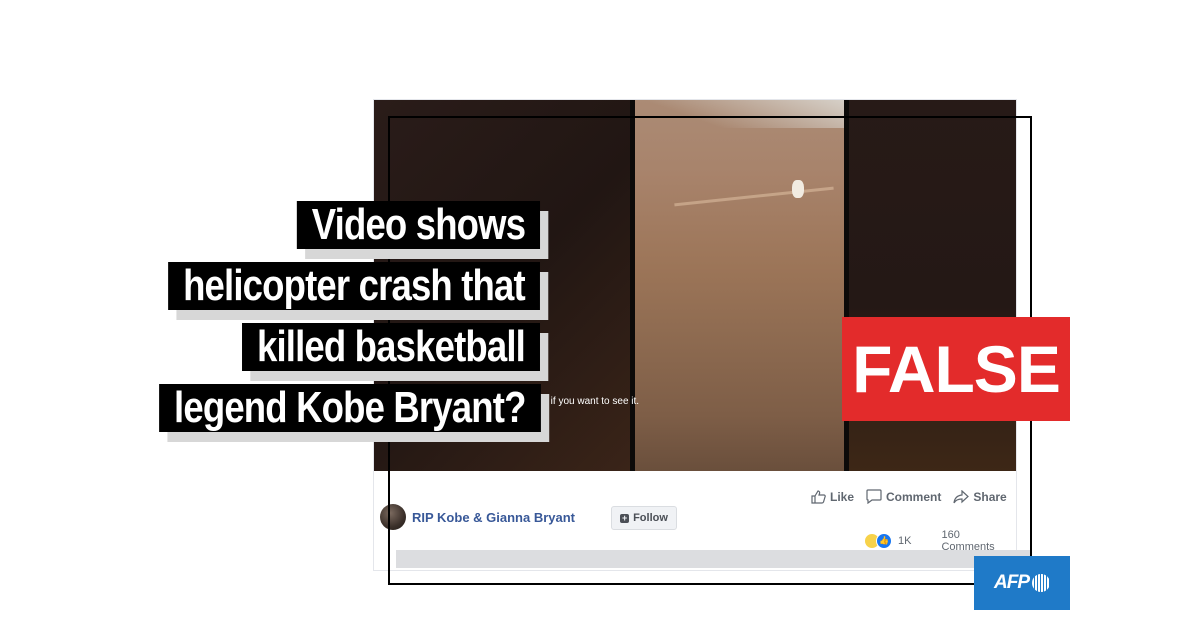 This screenshot has width=1200, height=630. Describe the element at coordinates (1041, 583) in the screenshot. I see `globe-icon` at that location.